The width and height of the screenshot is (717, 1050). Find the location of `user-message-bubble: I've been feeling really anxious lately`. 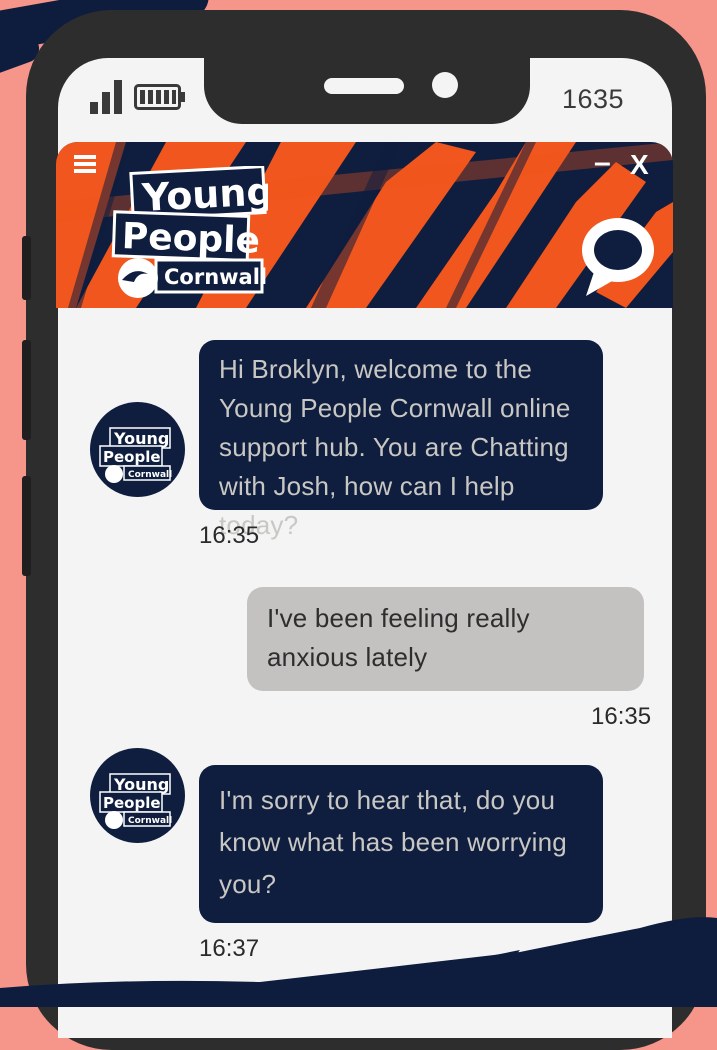

user-message-bubble: I've been feeling really anxious lately is located at coordinates (445, 639).